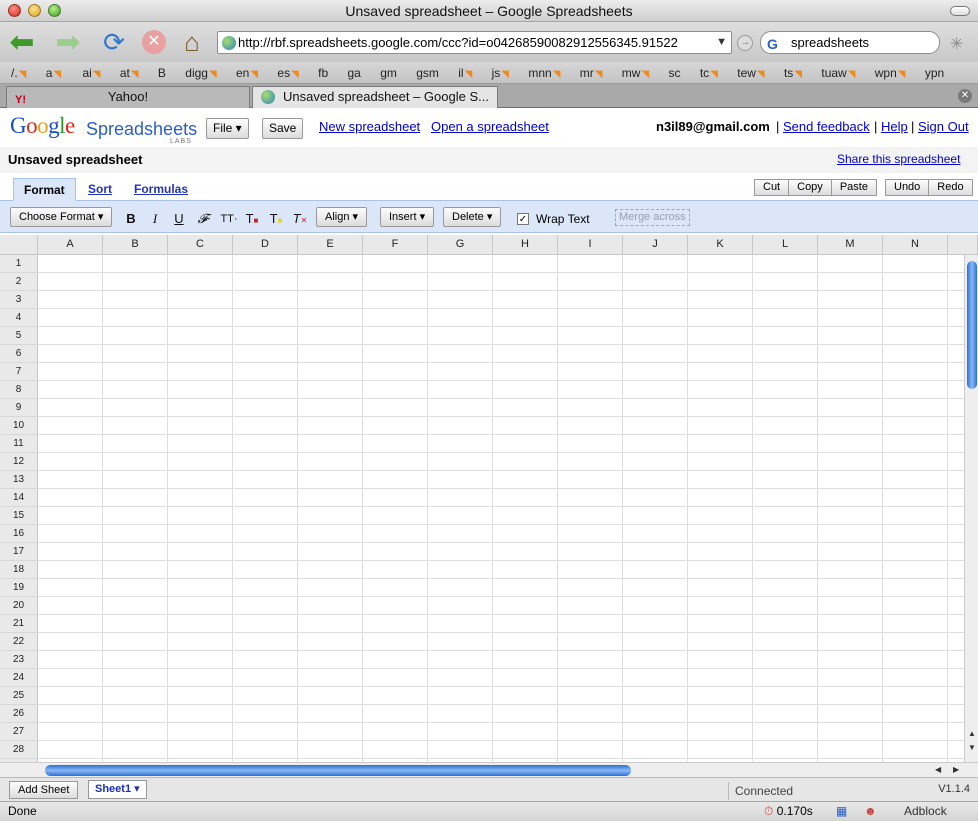  Describe the element at coordinates (960, 11) in the screenshot. I see `toolbar-toggle-button` at that location.